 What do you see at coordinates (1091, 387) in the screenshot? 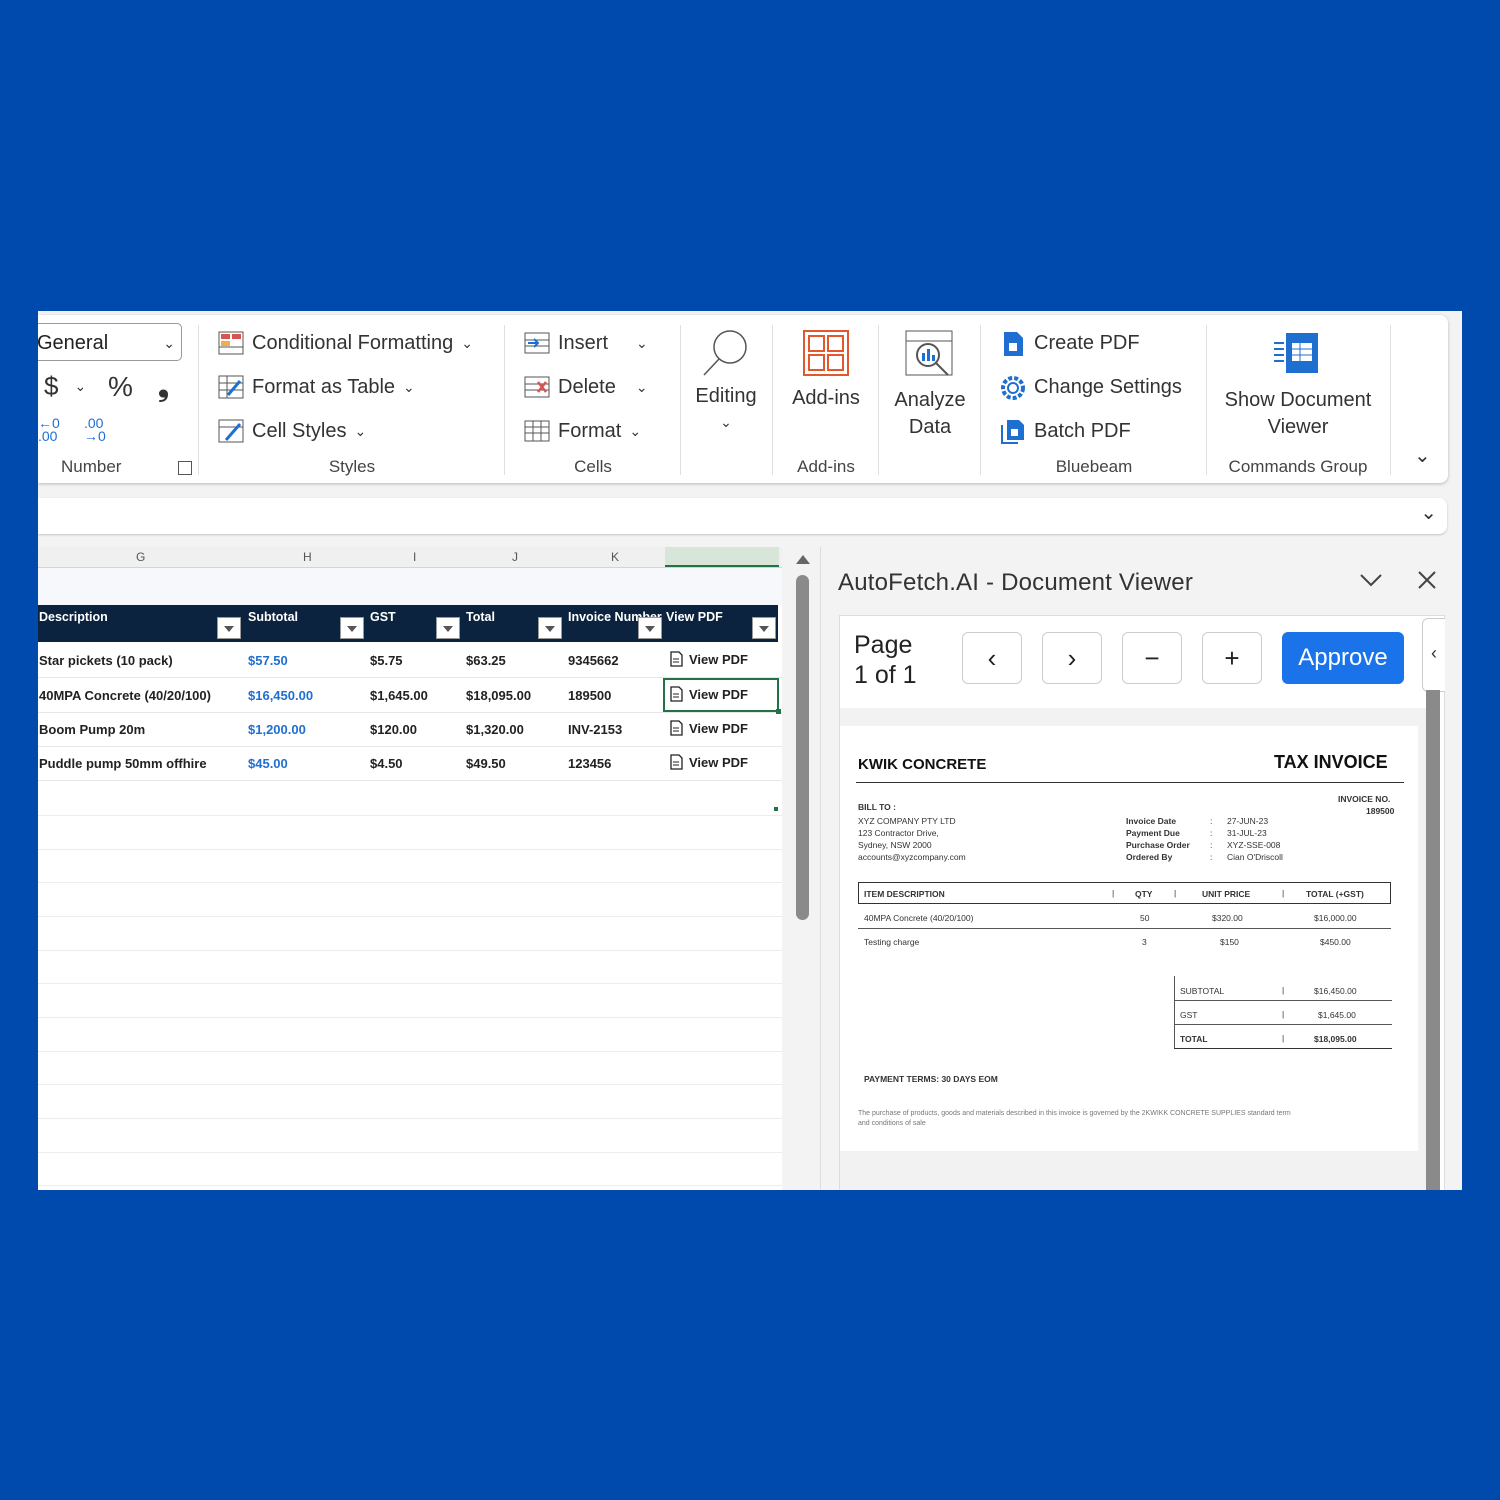
I see `change-settings-button: Change Settings` at bounding box center [1091, 387].